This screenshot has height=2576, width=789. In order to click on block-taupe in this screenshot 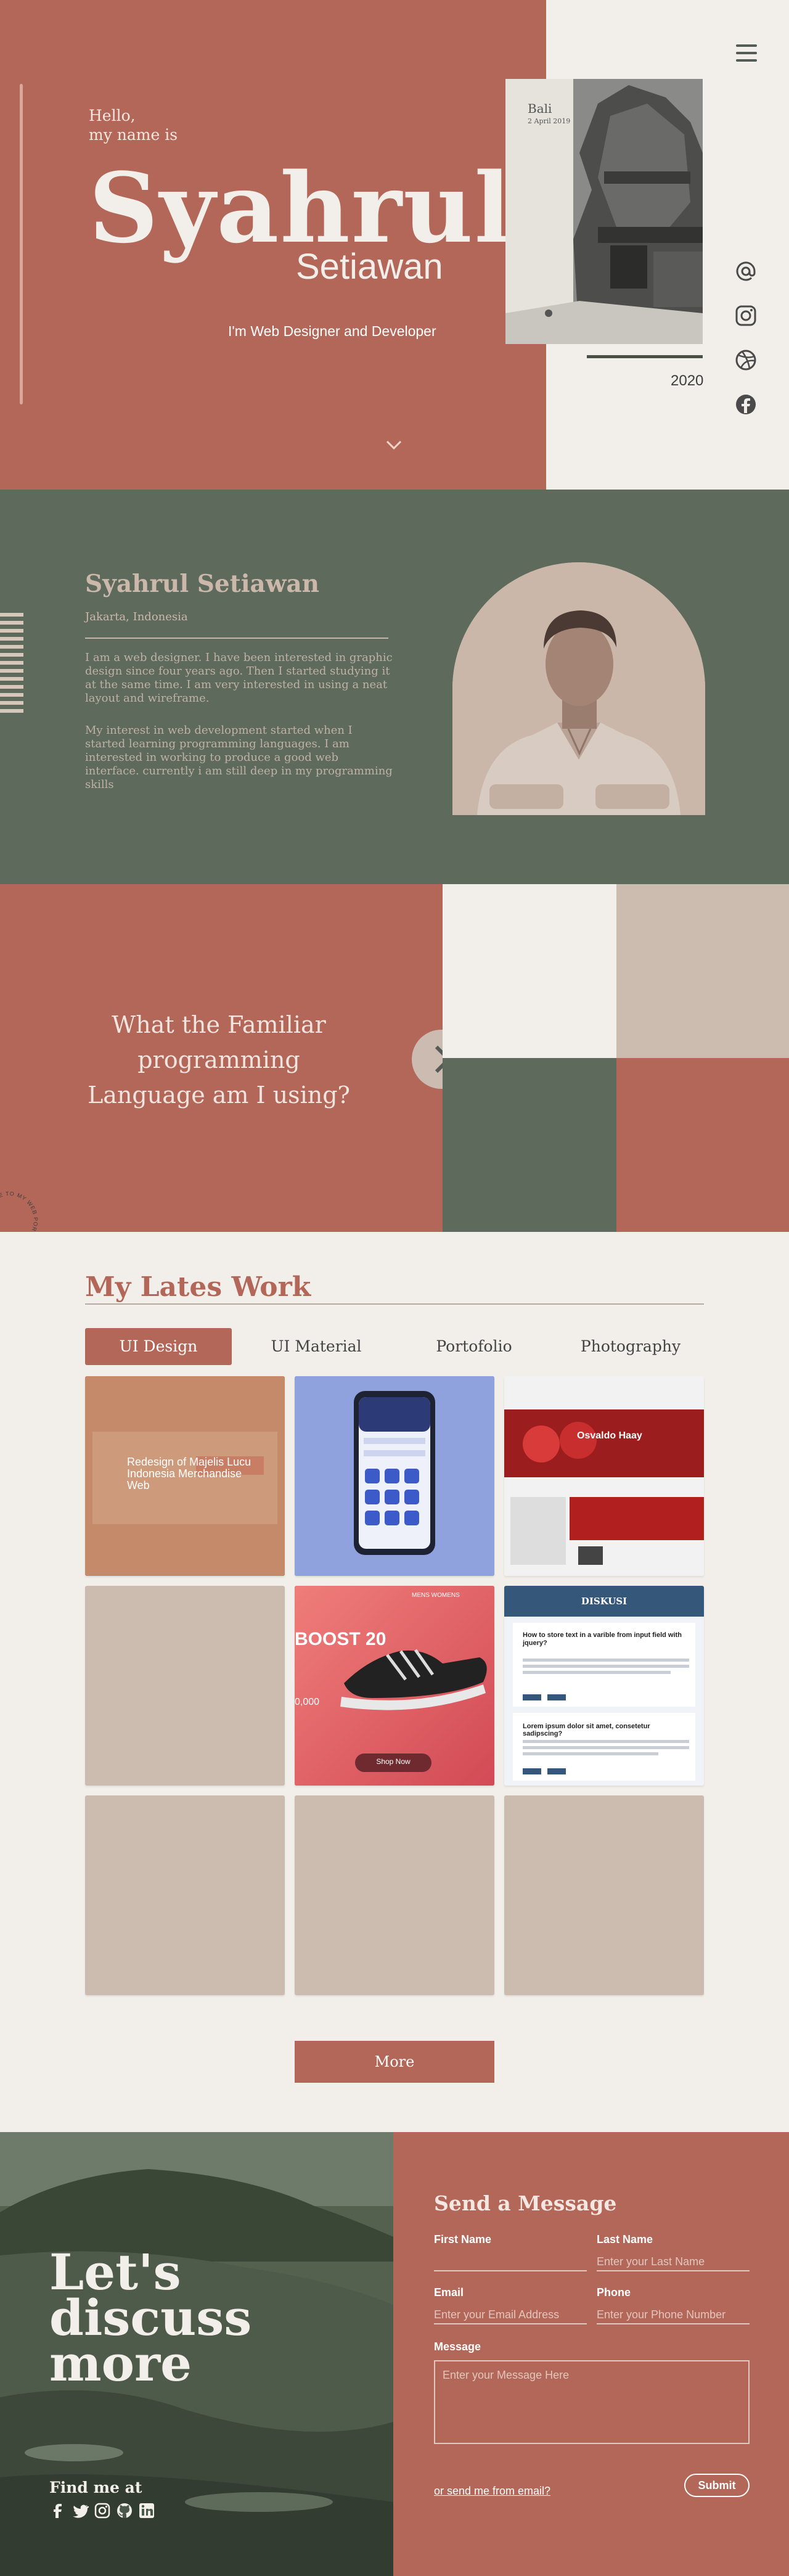, I will do `click(702, 971)`.